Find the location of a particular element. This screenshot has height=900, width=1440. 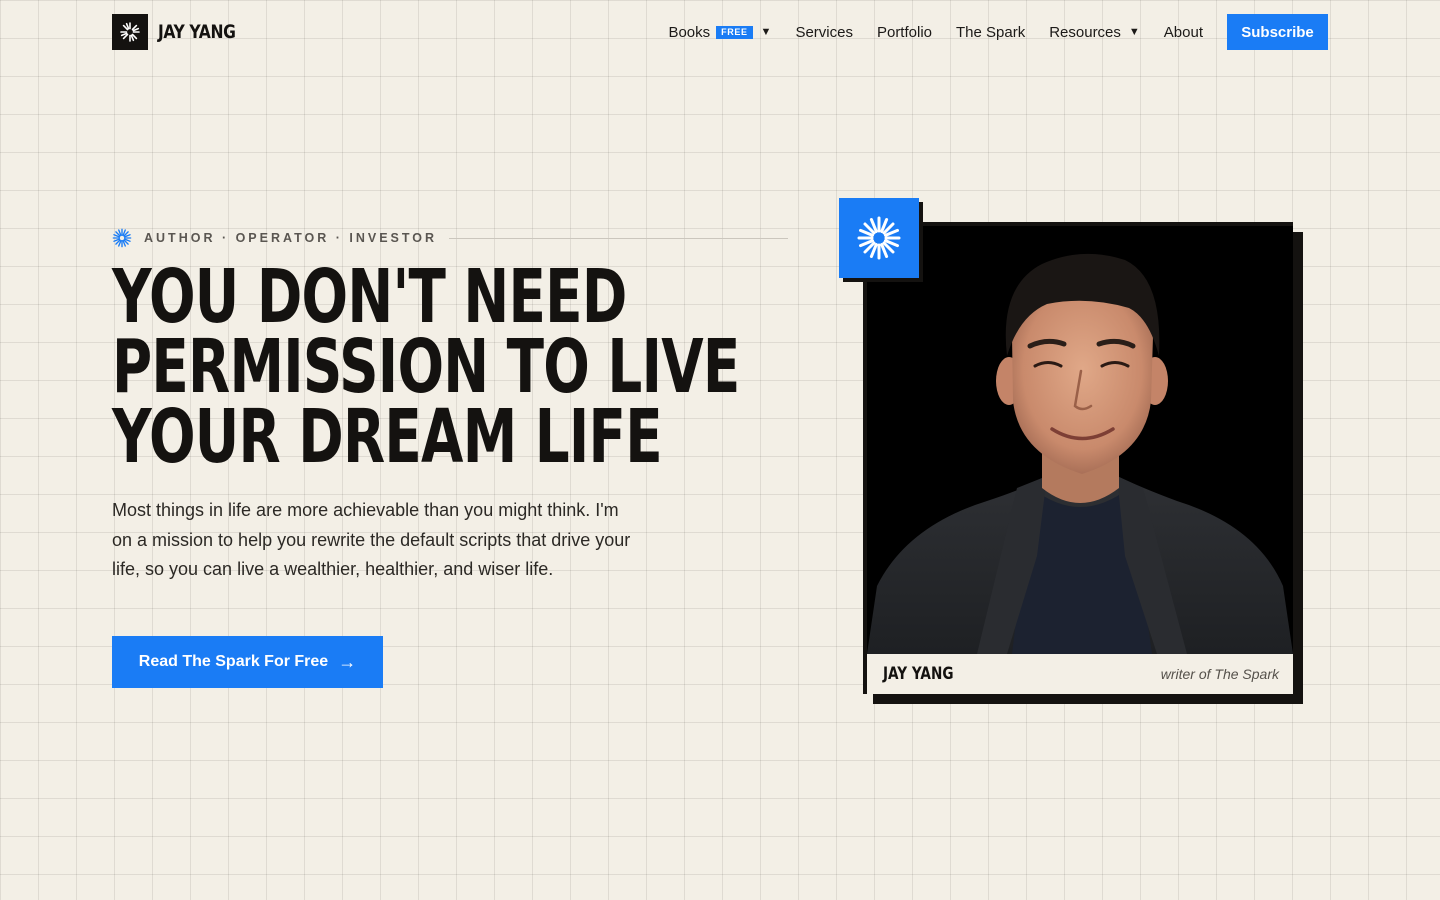

cta-label: Read The Spark For Free is located at coordinates (233, 661).